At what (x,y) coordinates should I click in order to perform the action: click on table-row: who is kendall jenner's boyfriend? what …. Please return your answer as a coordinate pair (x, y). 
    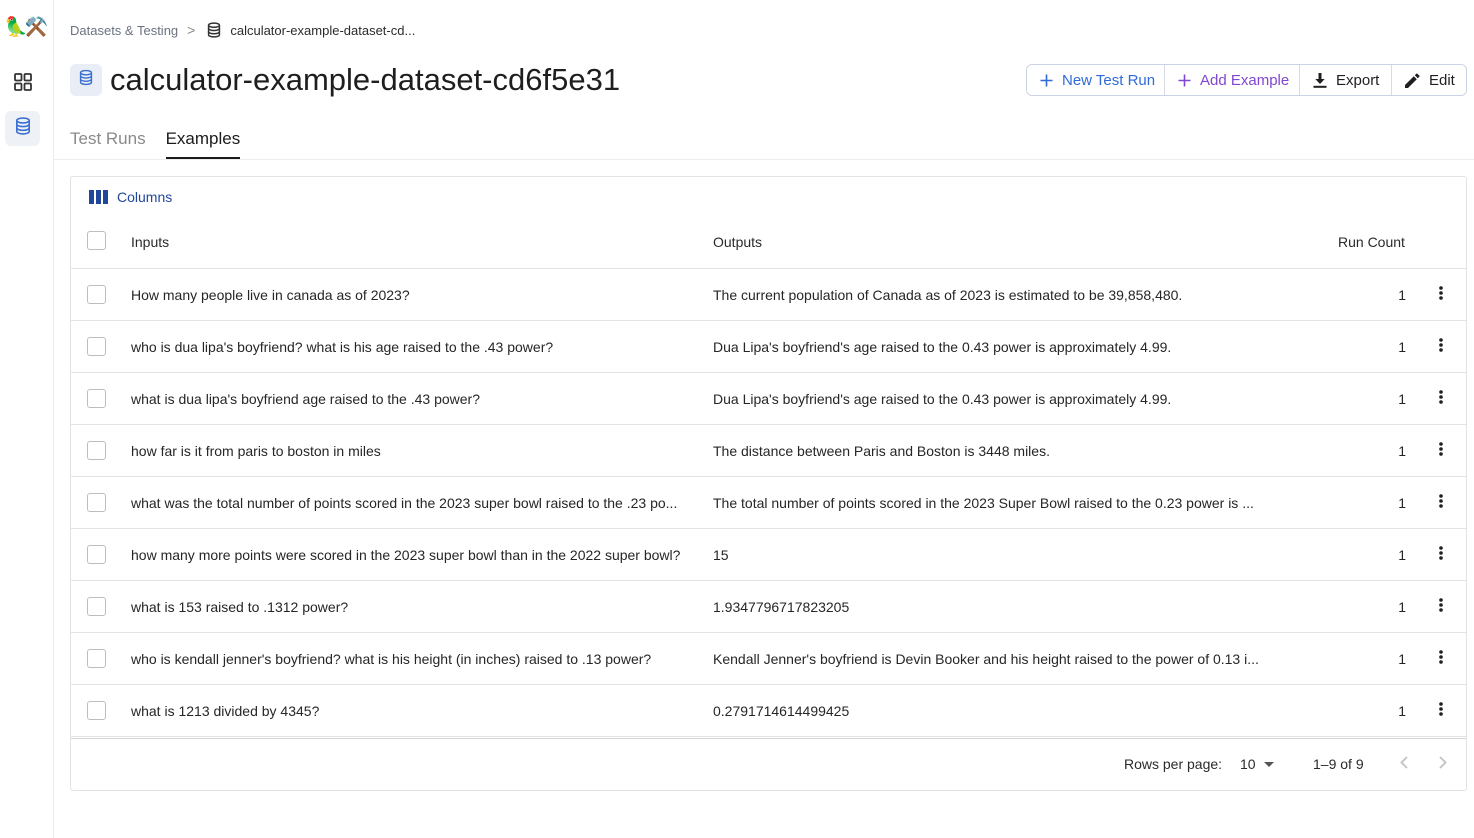
    Looking at the image, I should click on (768, 659).